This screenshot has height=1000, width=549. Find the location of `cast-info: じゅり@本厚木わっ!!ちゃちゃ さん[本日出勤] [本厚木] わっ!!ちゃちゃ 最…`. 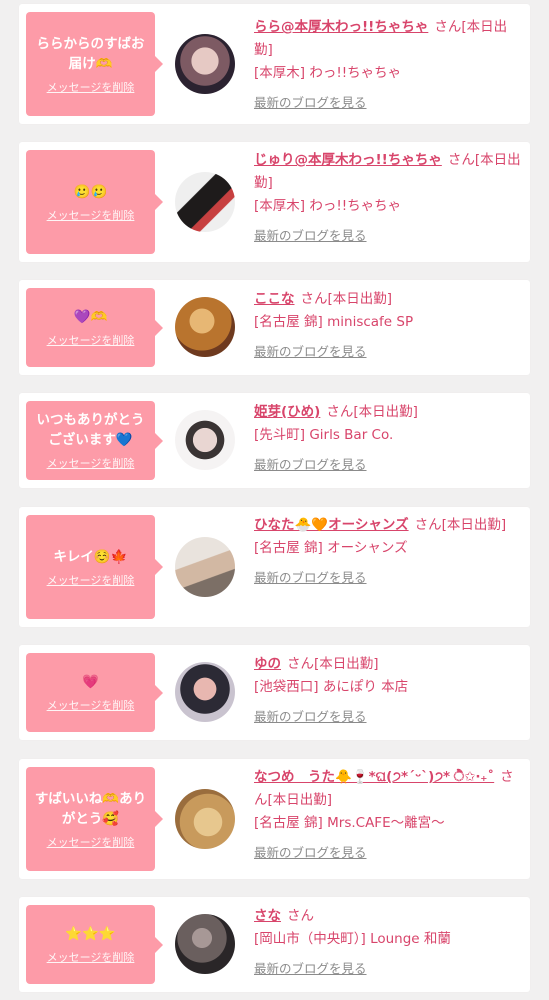

cast-info: じゅり@本厚木わっ!!ちゃちゃ さん[本日出勤] [本厚木] わっ!!ちゃちゃ 最… is located at coordinates (388, 198).